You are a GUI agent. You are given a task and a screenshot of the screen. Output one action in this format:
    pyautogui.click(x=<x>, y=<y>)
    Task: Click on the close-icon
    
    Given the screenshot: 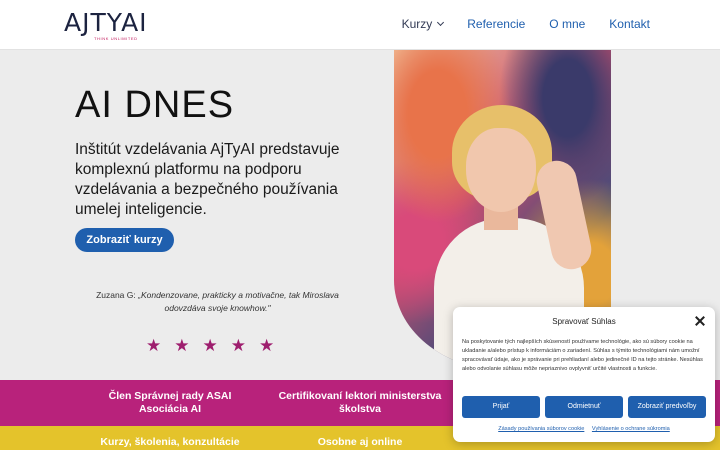 What is the action you would take?
    pyautogui.click(x=700, y=321)
    